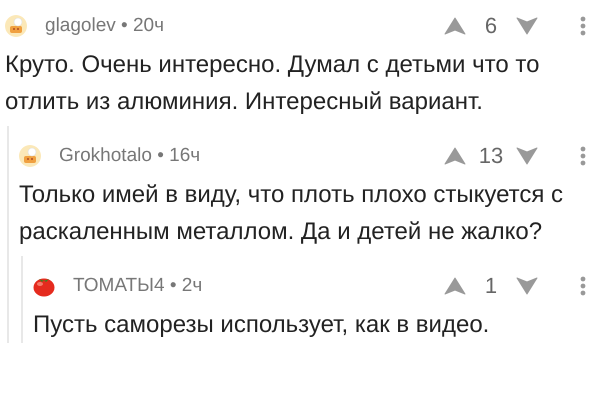 This screenshot has width=600, height=403. What do you see at coordinates (272, 83) in the screenshot?
I see `comment-text: Круто. Очень интересно. Думал с детьми что то отлить из алюминия. Интересный вариант.` at bounding box center [272, 83].